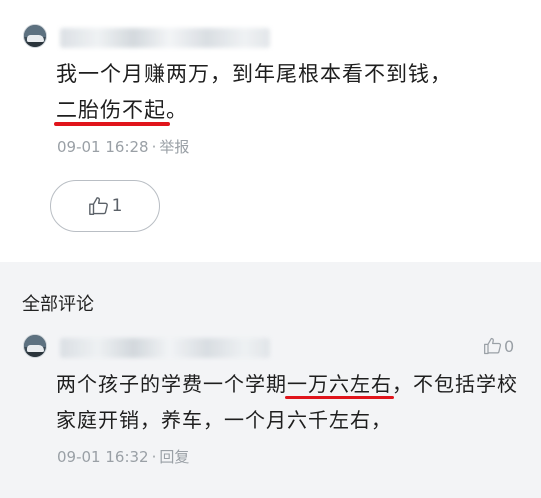 This screenshot has width=541, height=498. Describe the element at coordinates (174, 457) in the screenshot. I see `reply-link: 回复` at that location.